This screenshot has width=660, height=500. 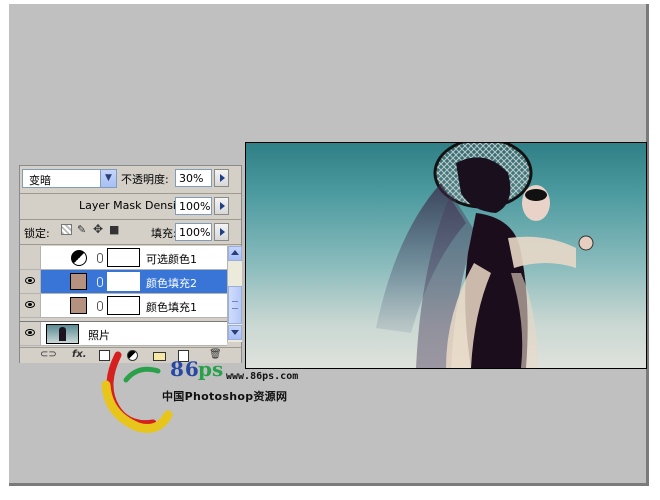 What do you see at coordinates (108, 178) in the screenshot?
I see `chevron-down-icon: ▼` at bounding box center [108, 178].